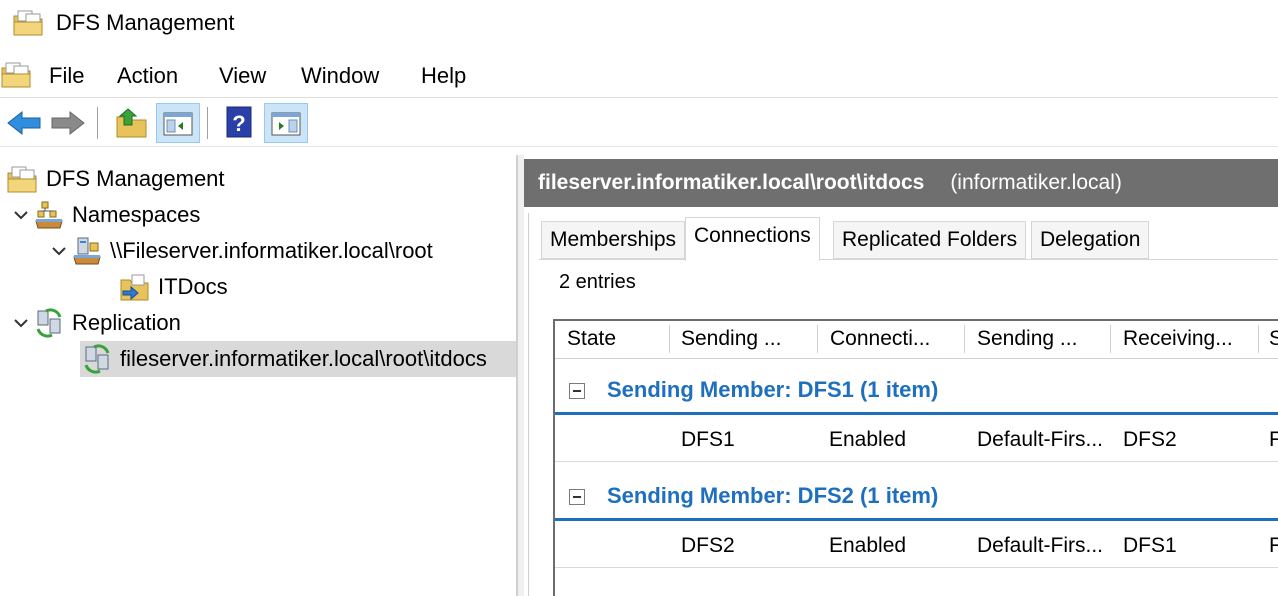 Image resolution: width=1278 pixels, height=596 pixels. I want to click on cell-sending-member: DFS2, so click(708, 545).